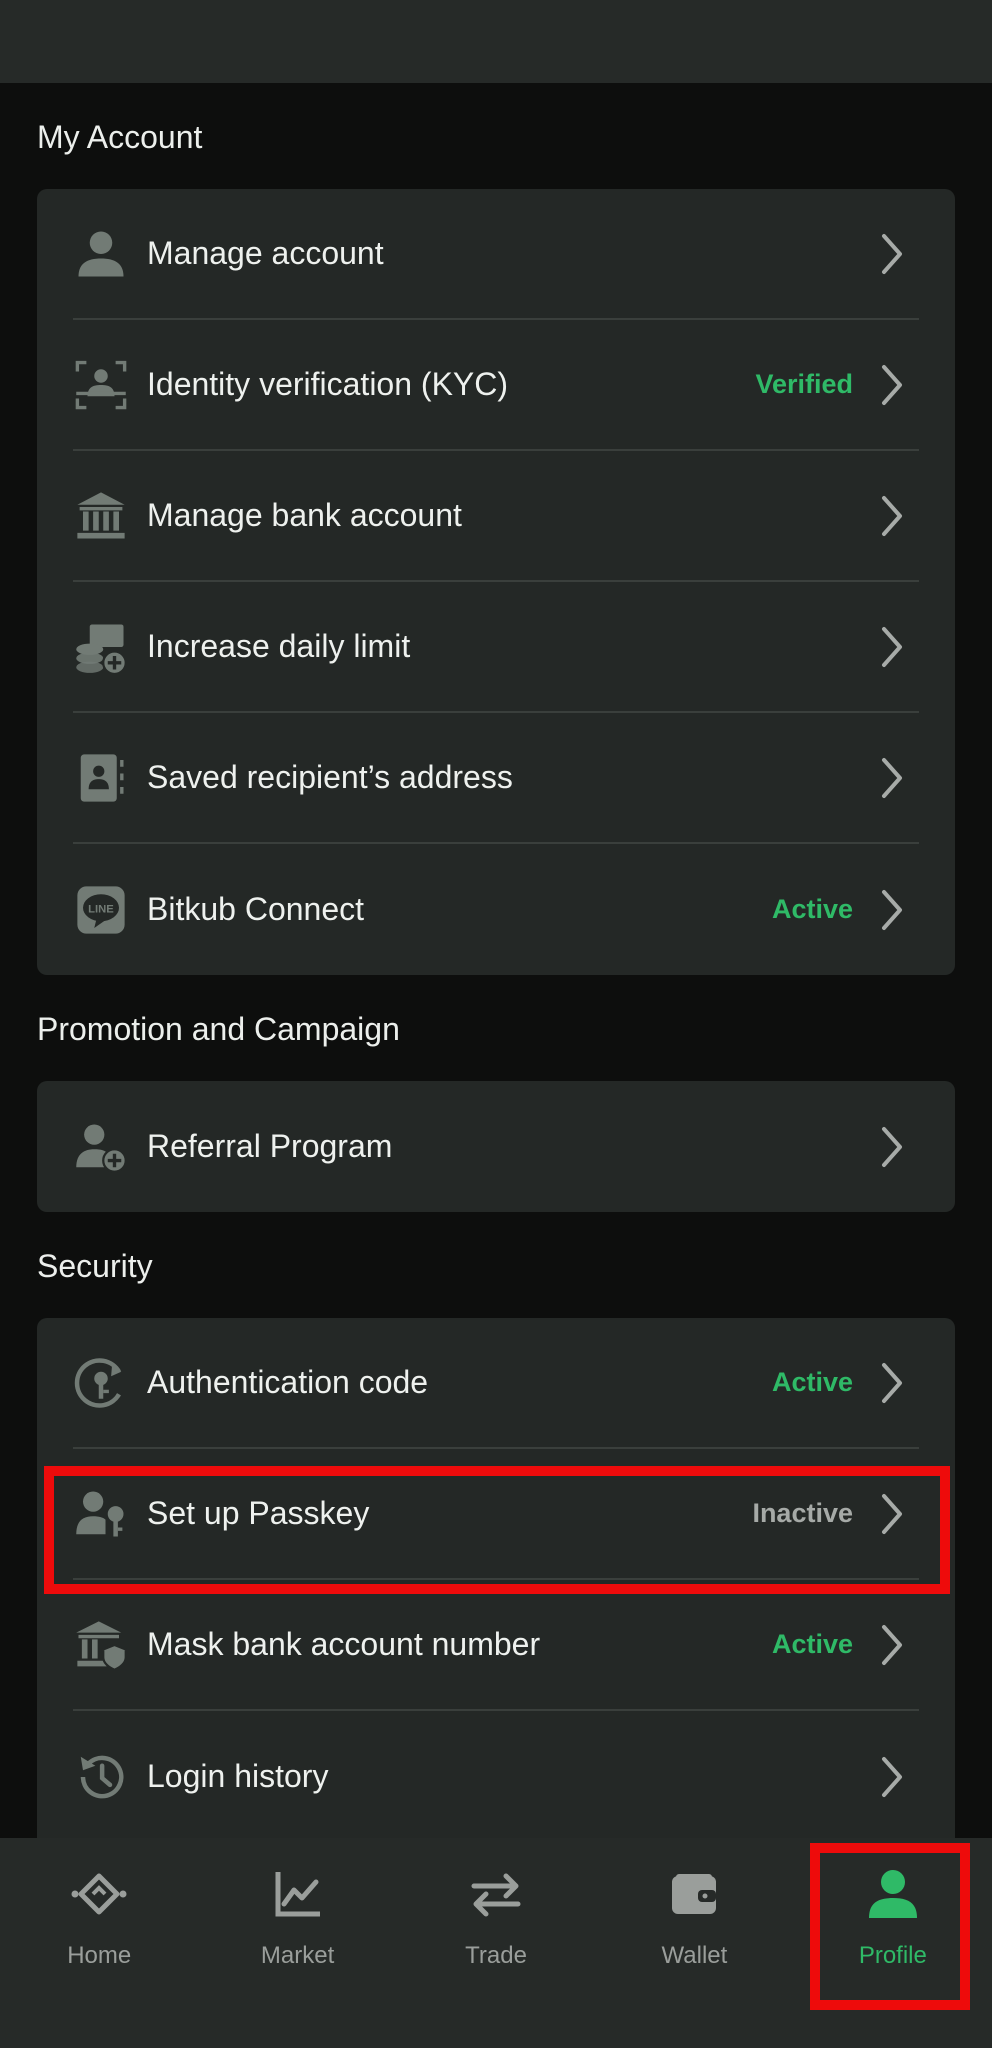  I want to click on row-label: Set up Passkey, so click(258, 1513).